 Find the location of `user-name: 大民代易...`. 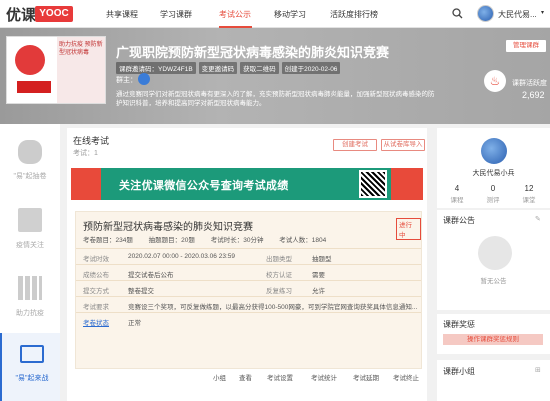

user-name: 大民代易... is located at coordinates (517, 14).